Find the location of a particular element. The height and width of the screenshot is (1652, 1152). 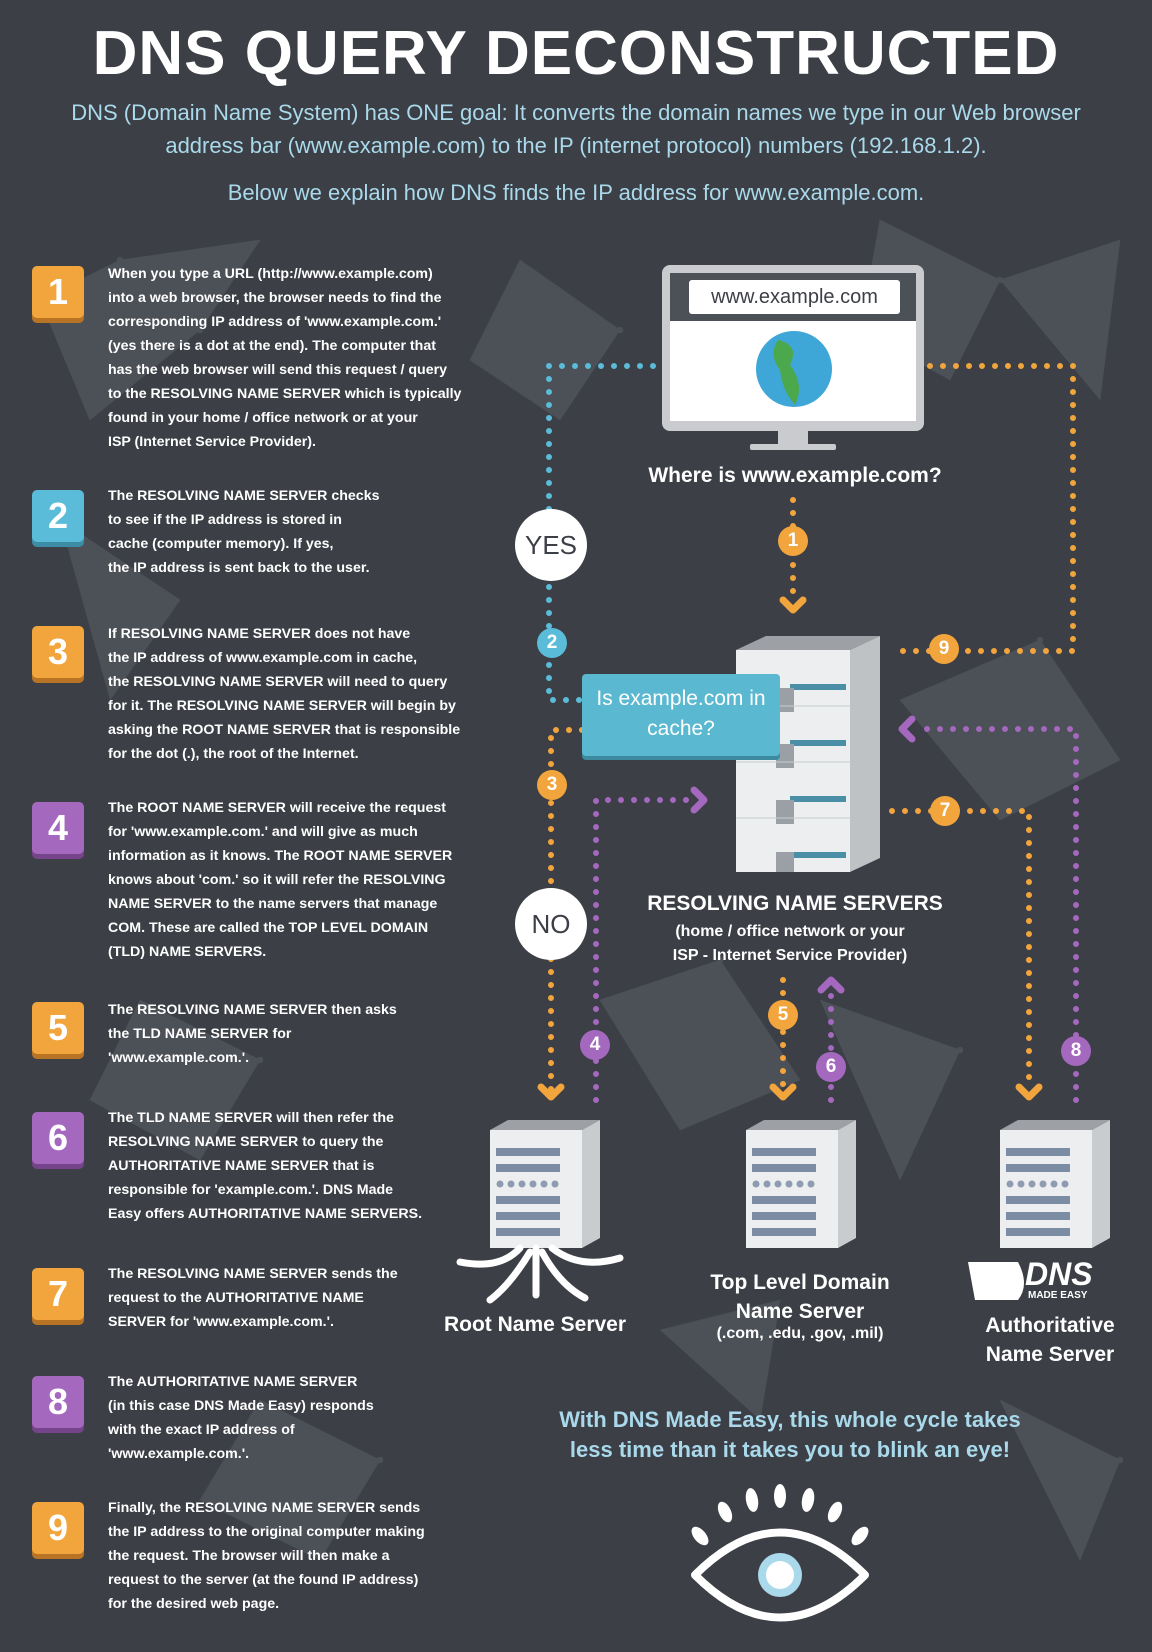

cache-callout: Is example.com in cache? is located at coordinates (681, 715).